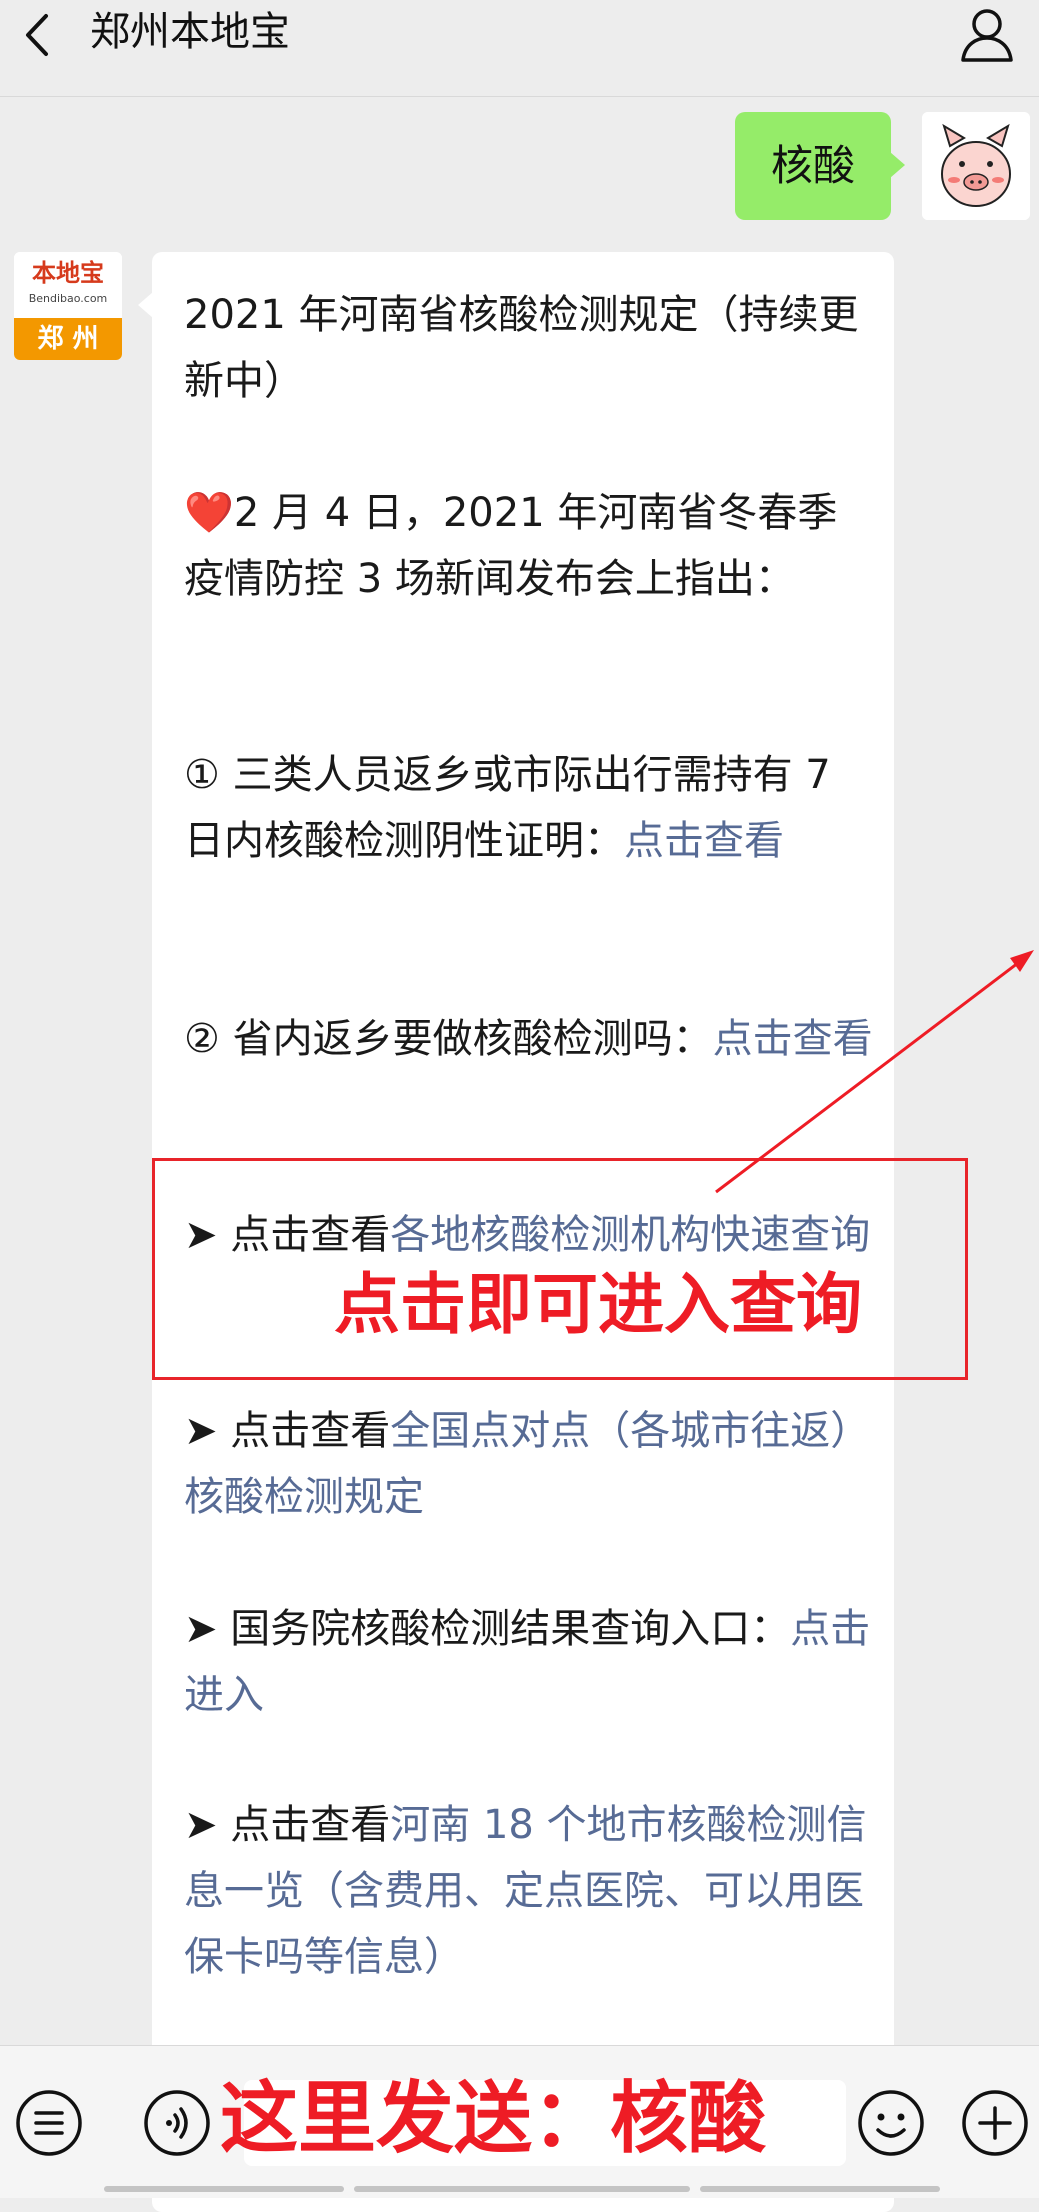  I want to click on page-title: 郑州本地宝, so click(190, 32).